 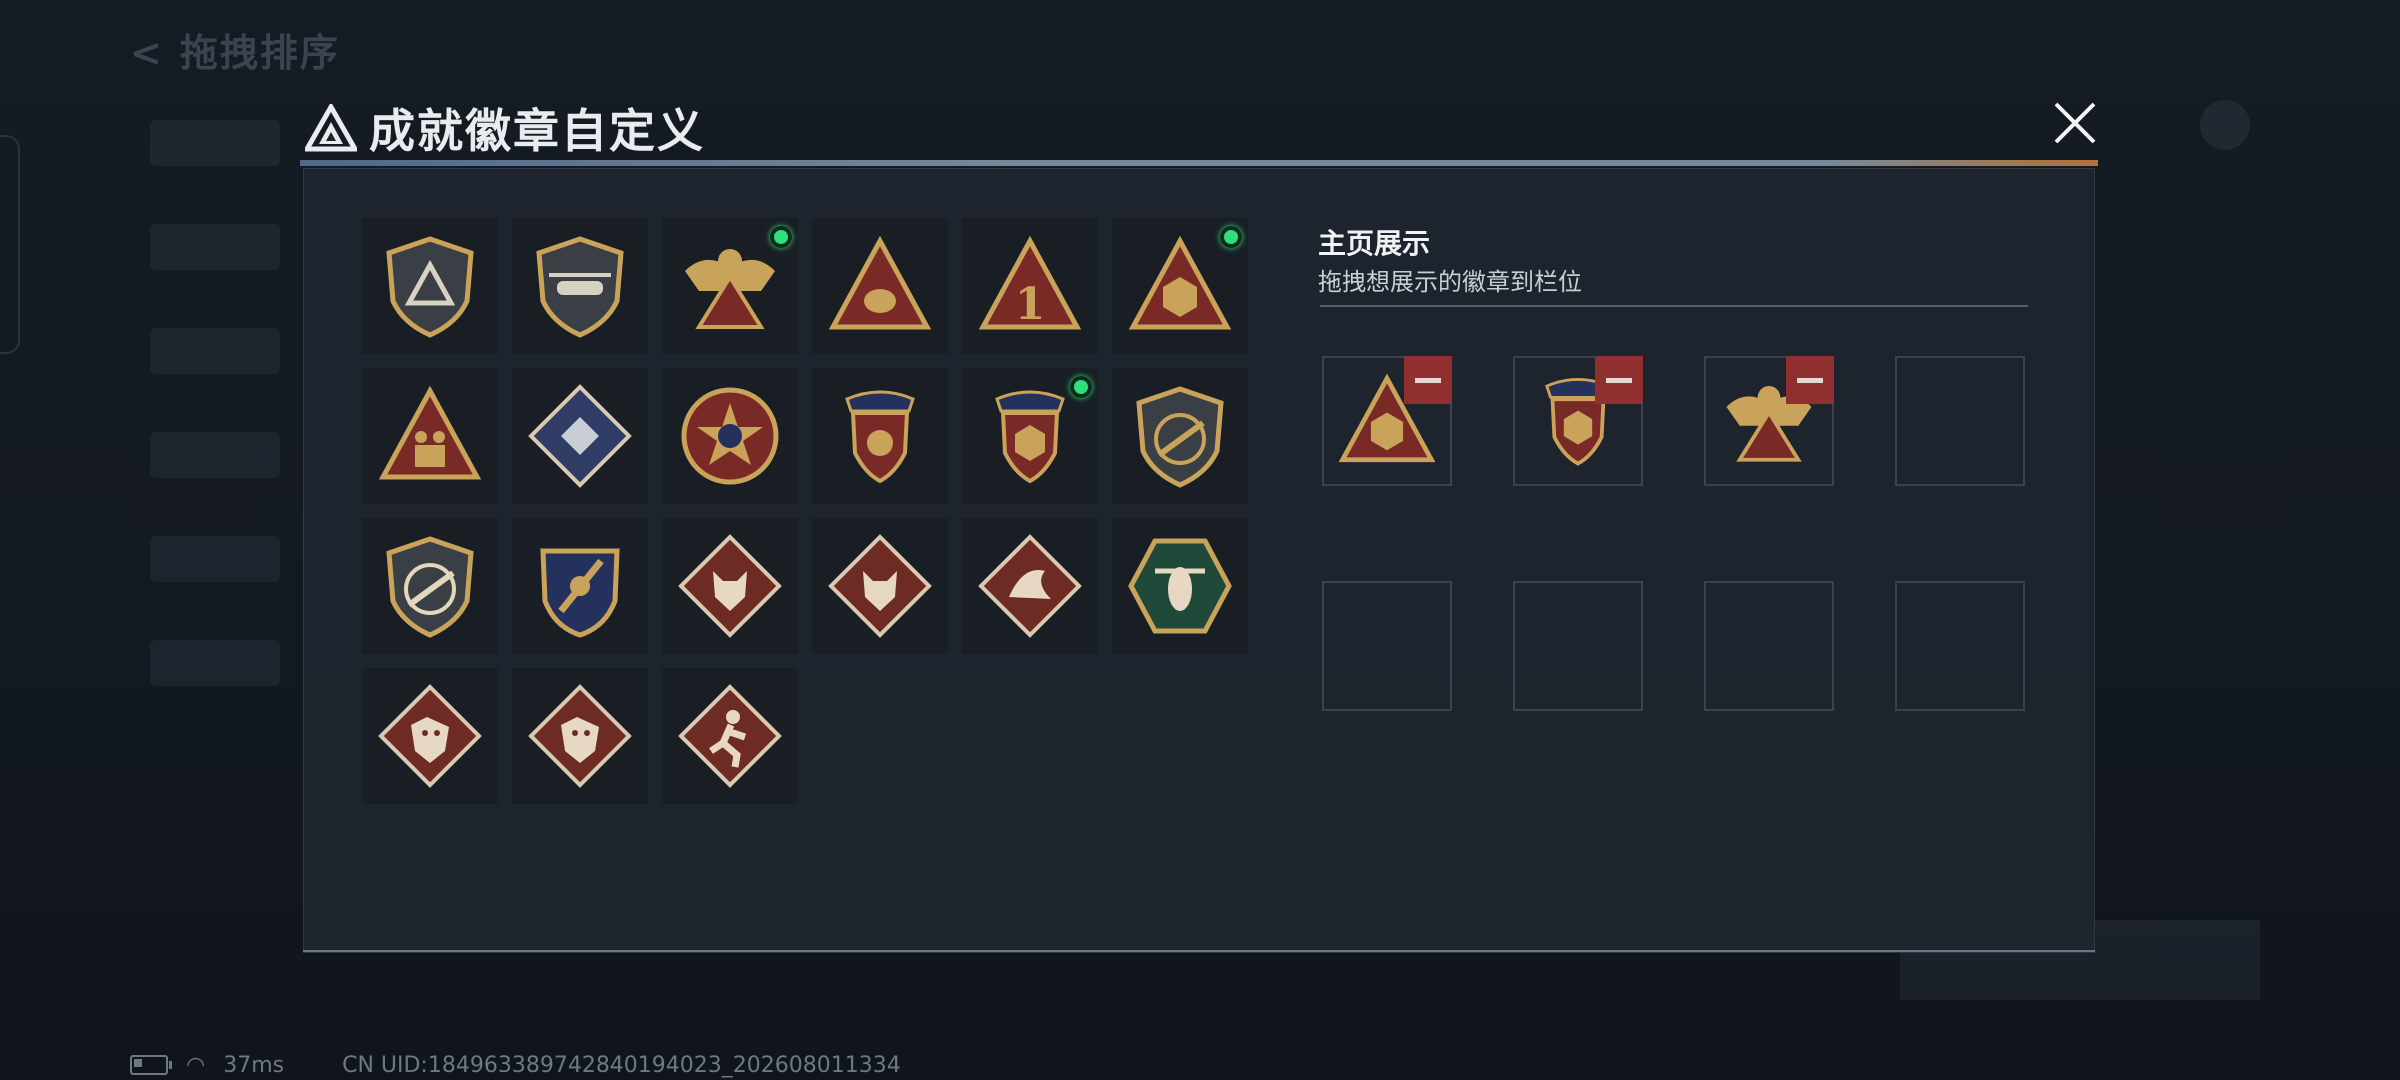 I want to click on helicopter-shield-badge-icon, so click(x=580, y=287).